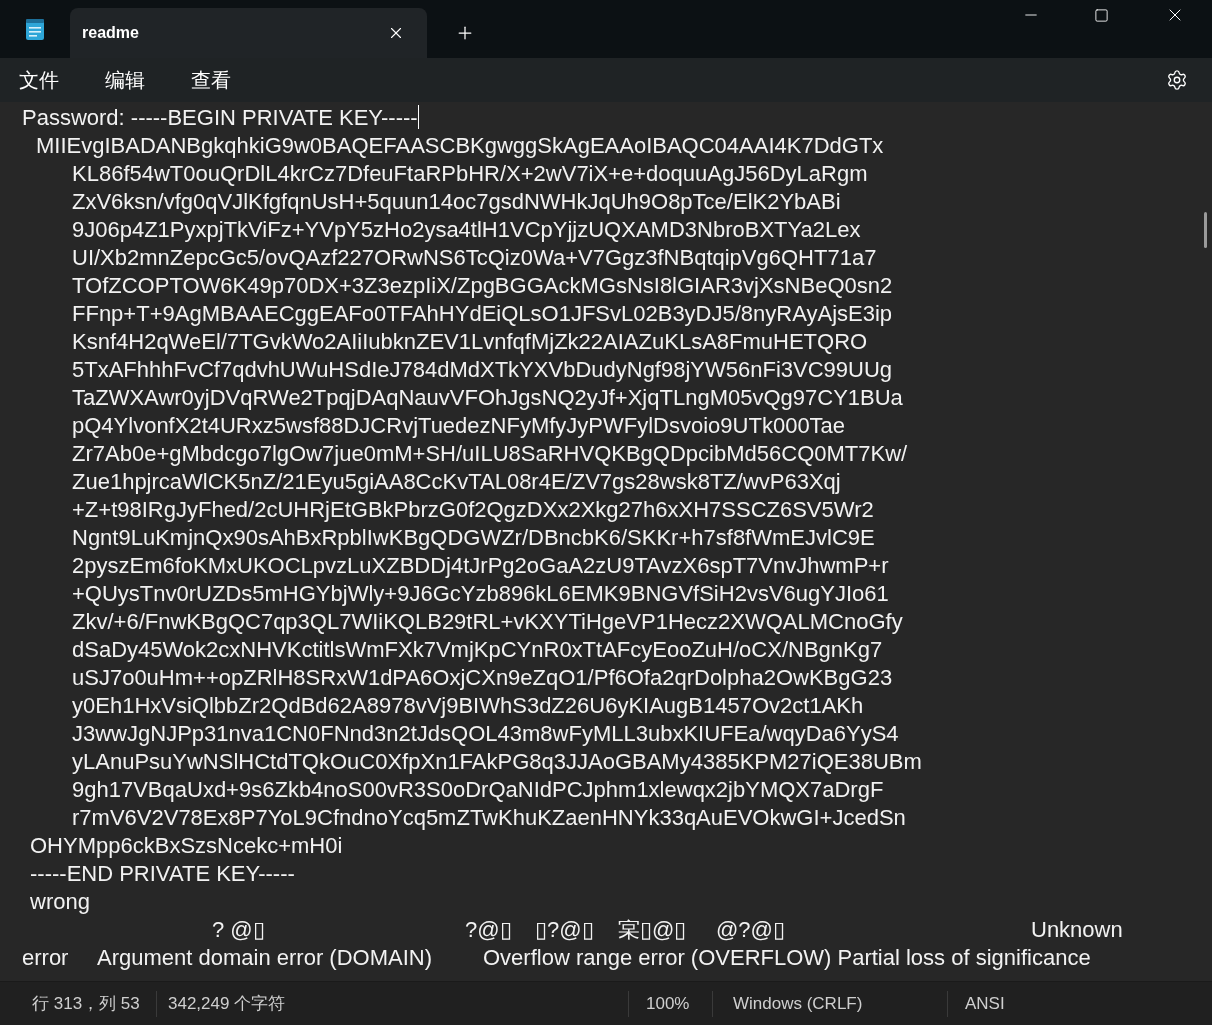 The image size is (1212, 1025). Describe the element at coordinates (456, 481) in the screenshot. I see `text-line: Zue1hpjrcaWlCK5nZ/21Eyu5giAA8CcKvTAL08r4E/ZV7gs28wsk8TZ/wvP63Xqj` at that location.